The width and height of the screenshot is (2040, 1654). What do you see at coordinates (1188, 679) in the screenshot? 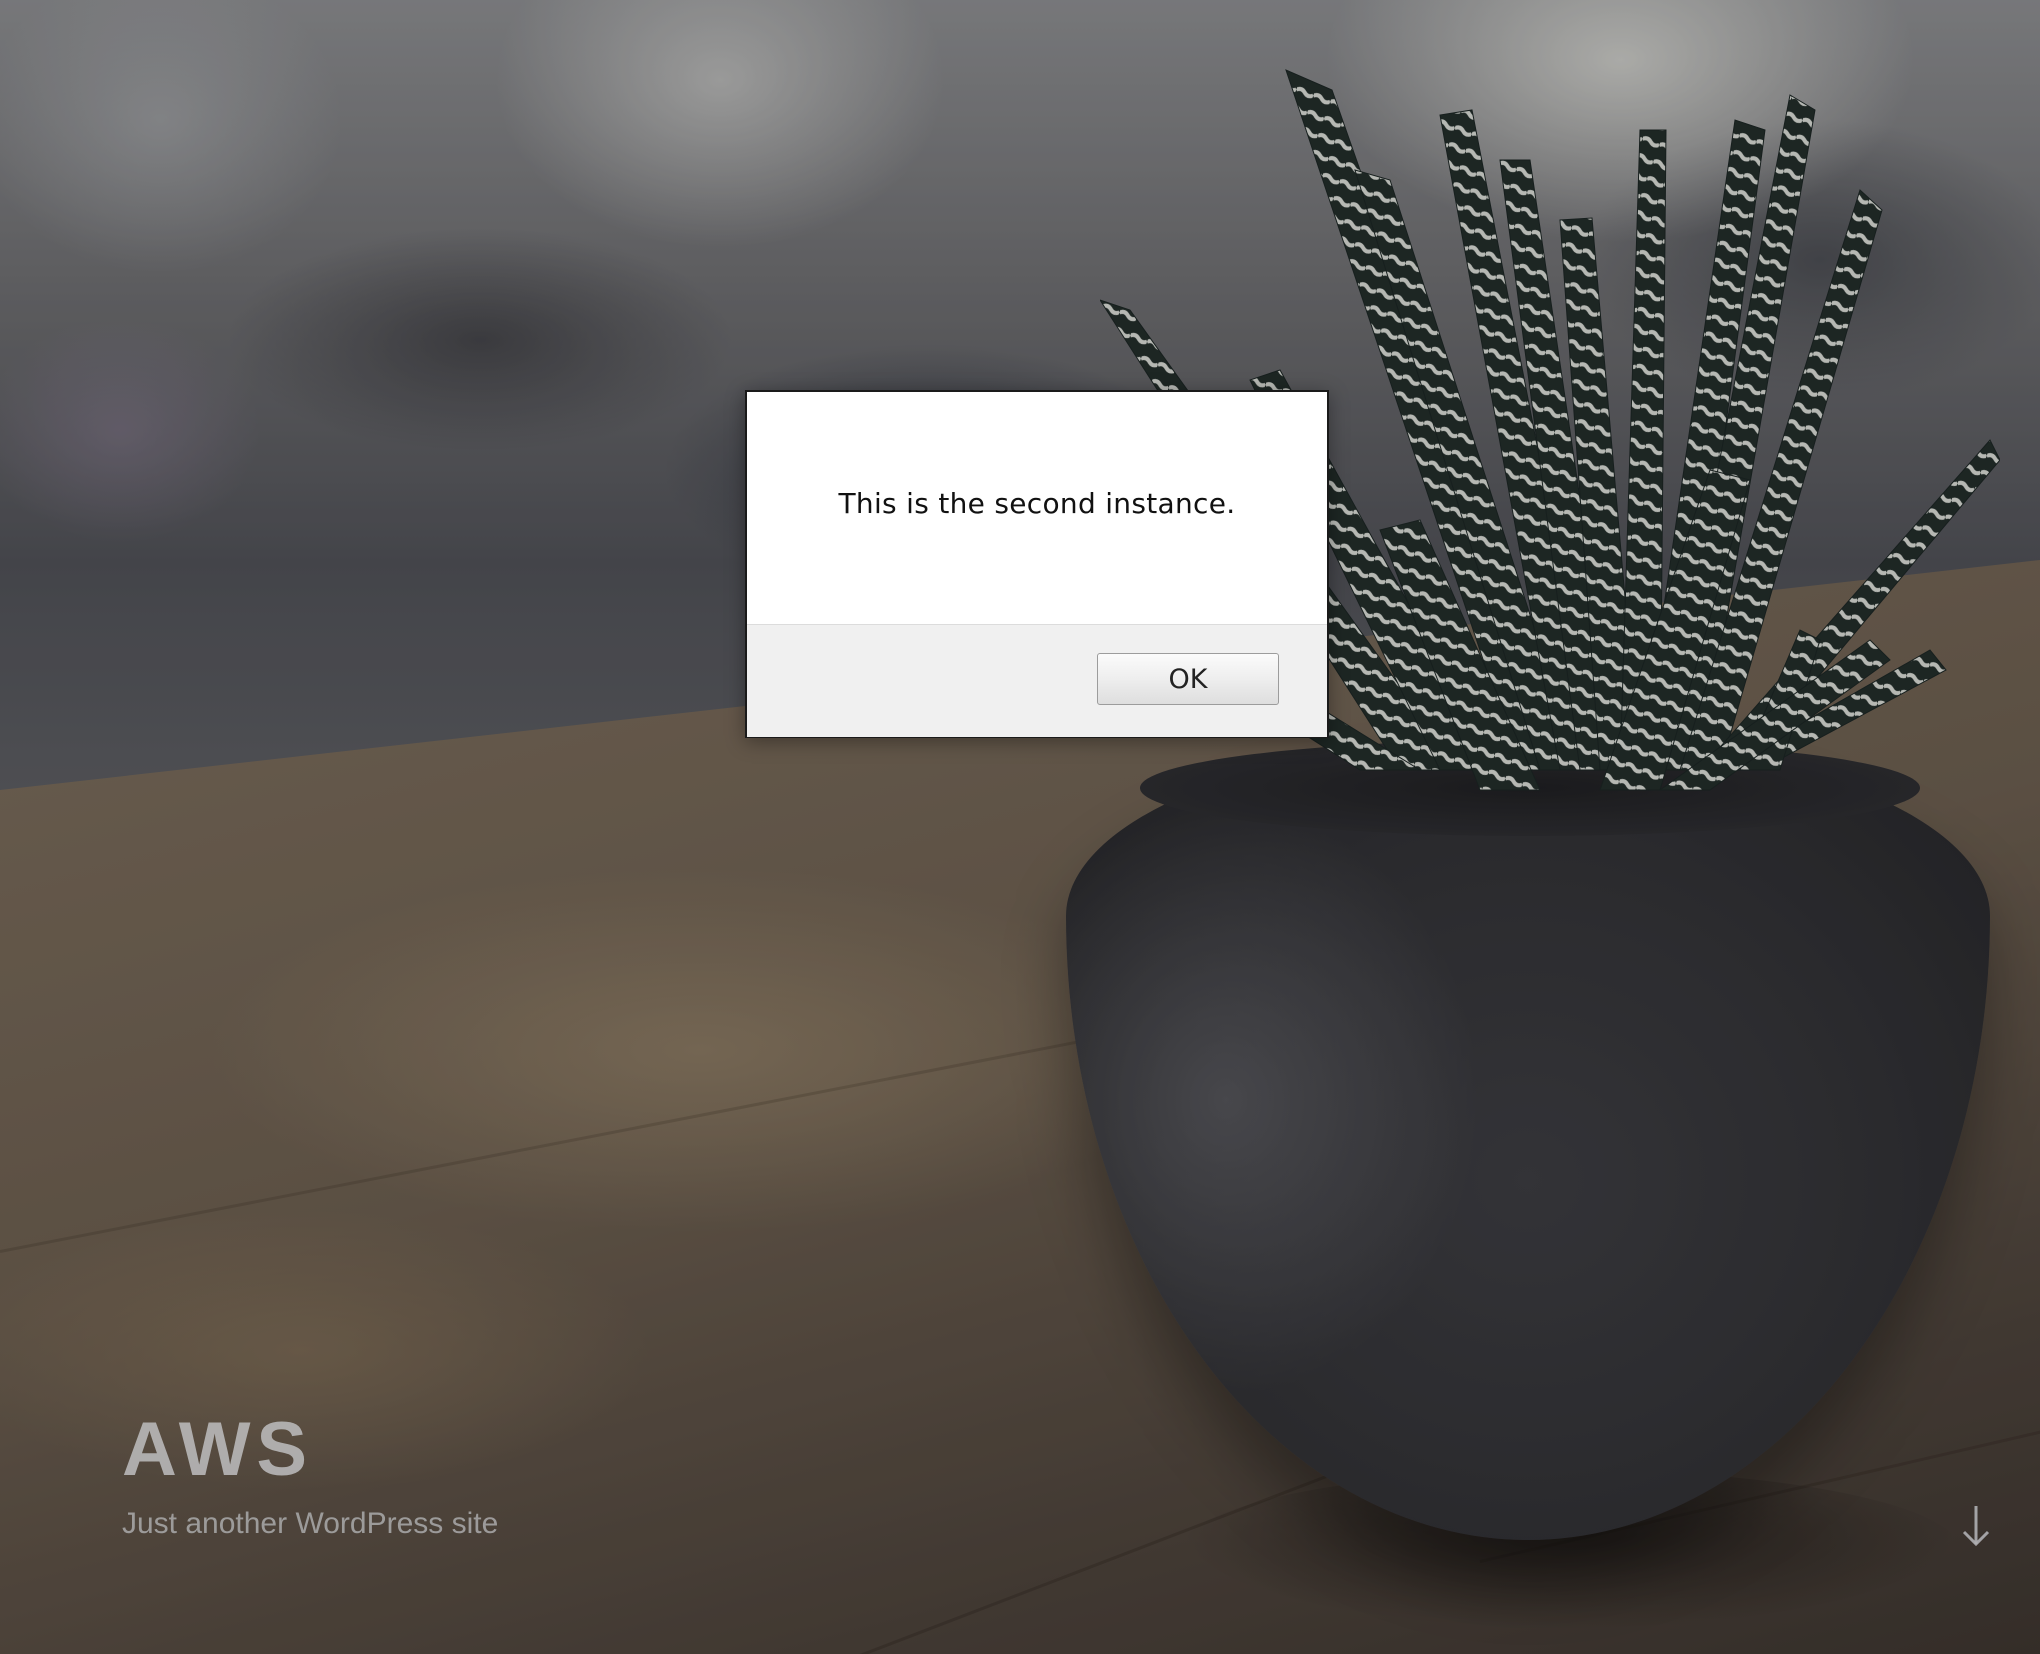
I see `ok-button: OK` at bounding box center [1188, 679].